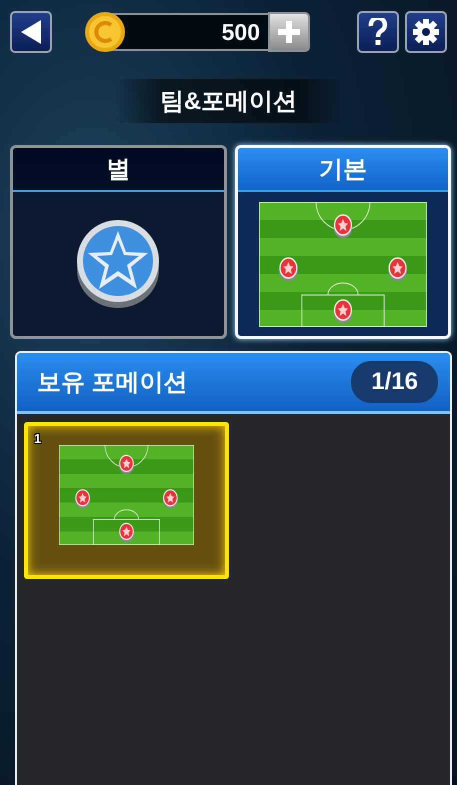  I want to click on back-button, so click(31, 32).